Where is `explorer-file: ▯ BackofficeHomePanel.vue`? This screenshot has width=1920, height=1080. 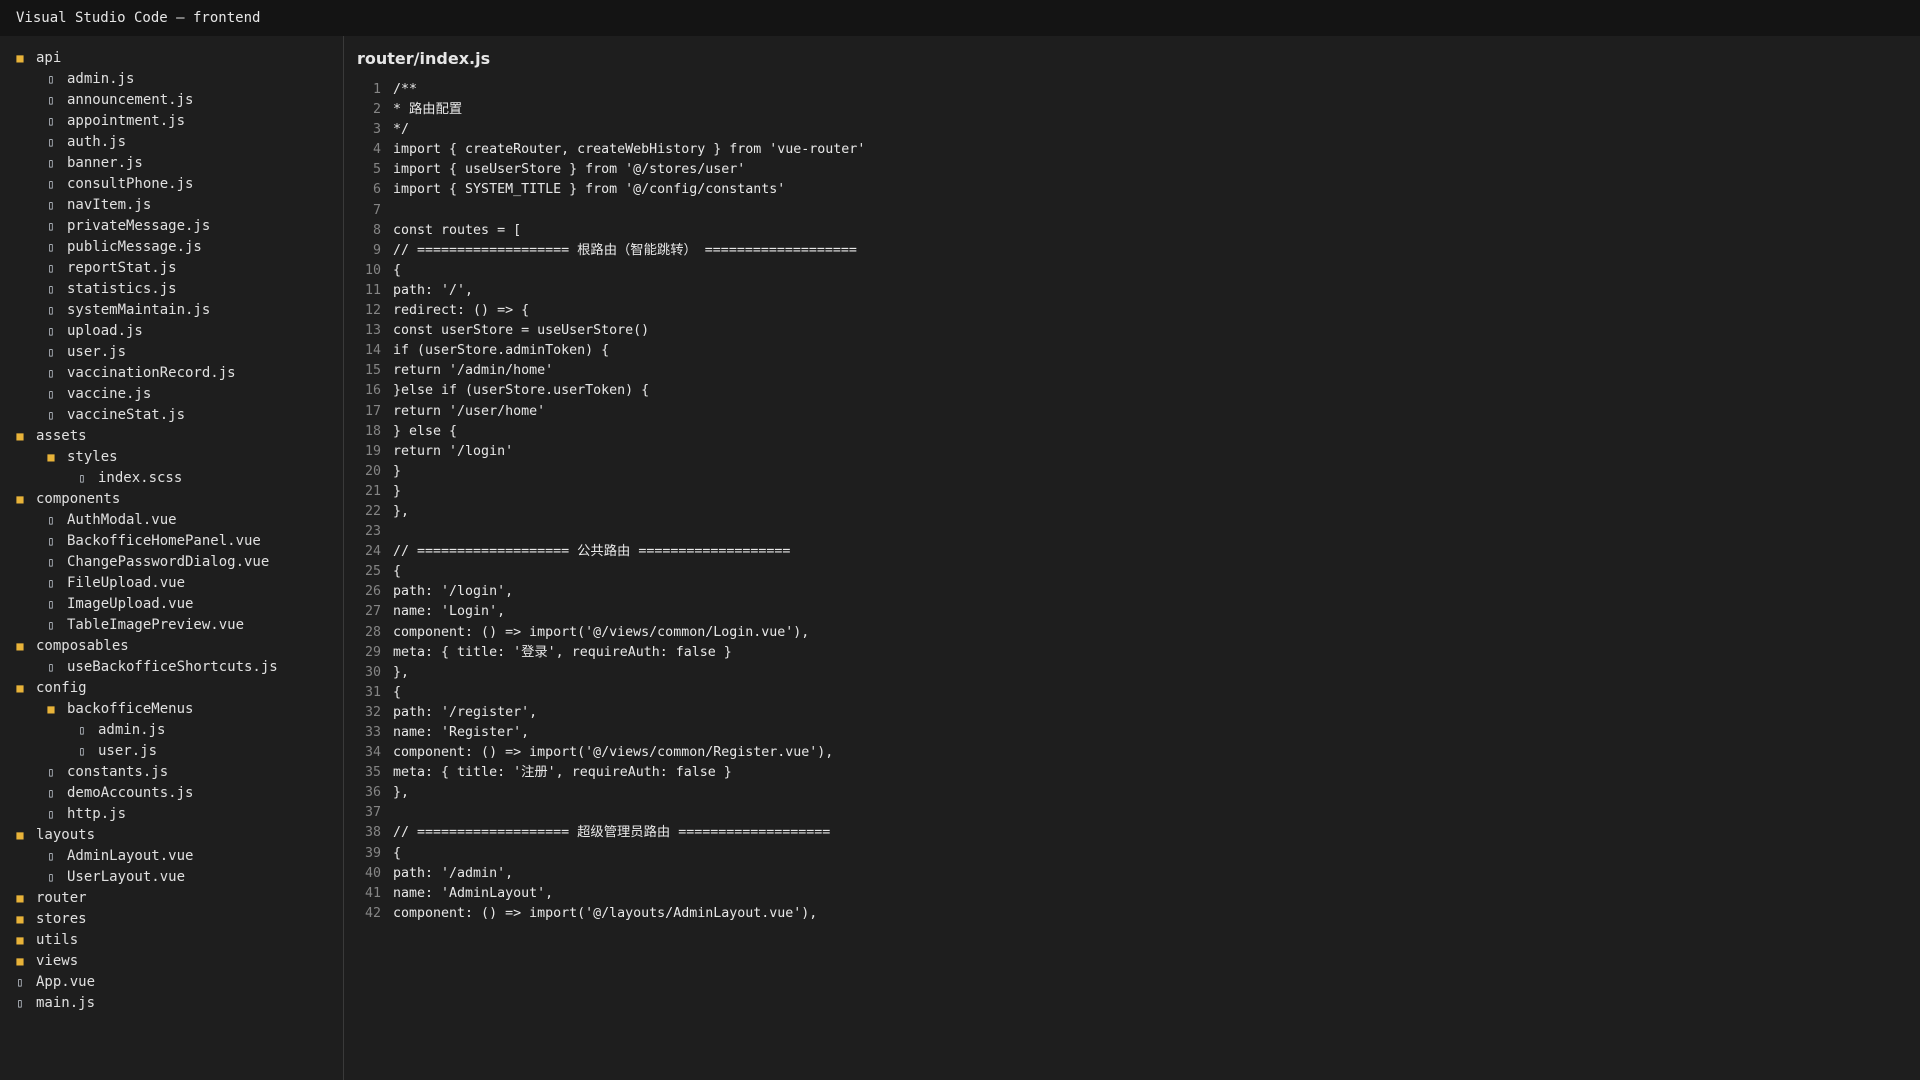 explorer-file: ▯ BackofficeHomePanel.vue is located at coordinates (171, 541).